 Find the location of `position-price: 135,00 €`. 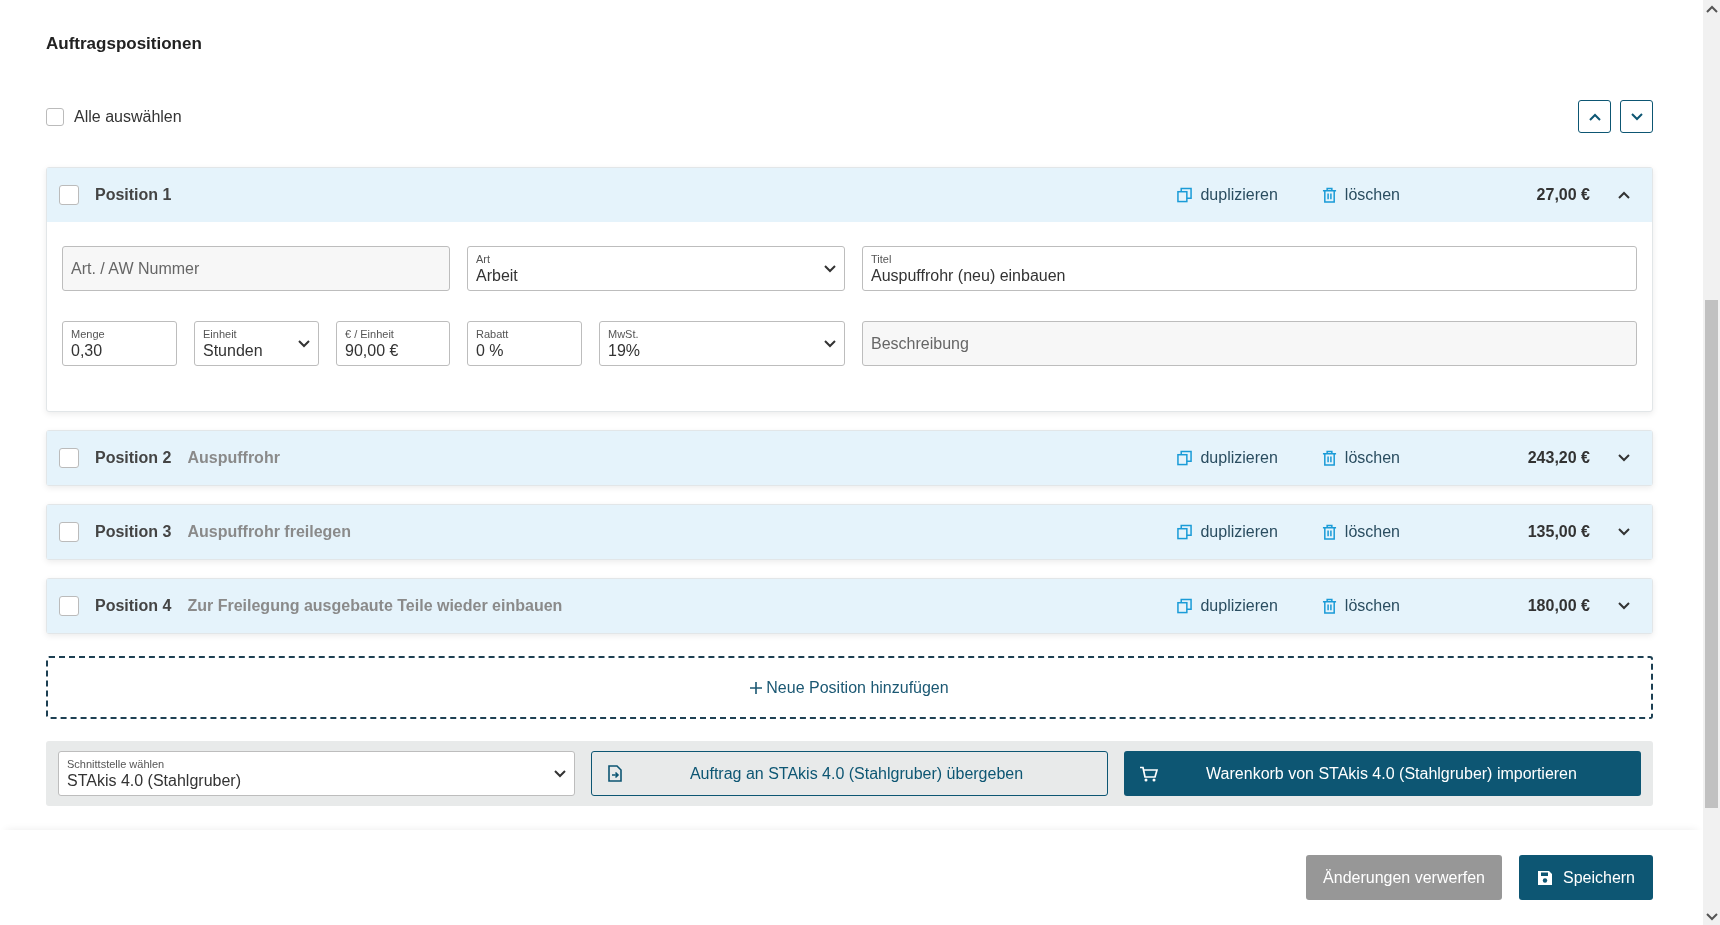

position-price: 135,00 € is located at coordinates (1558, 532).